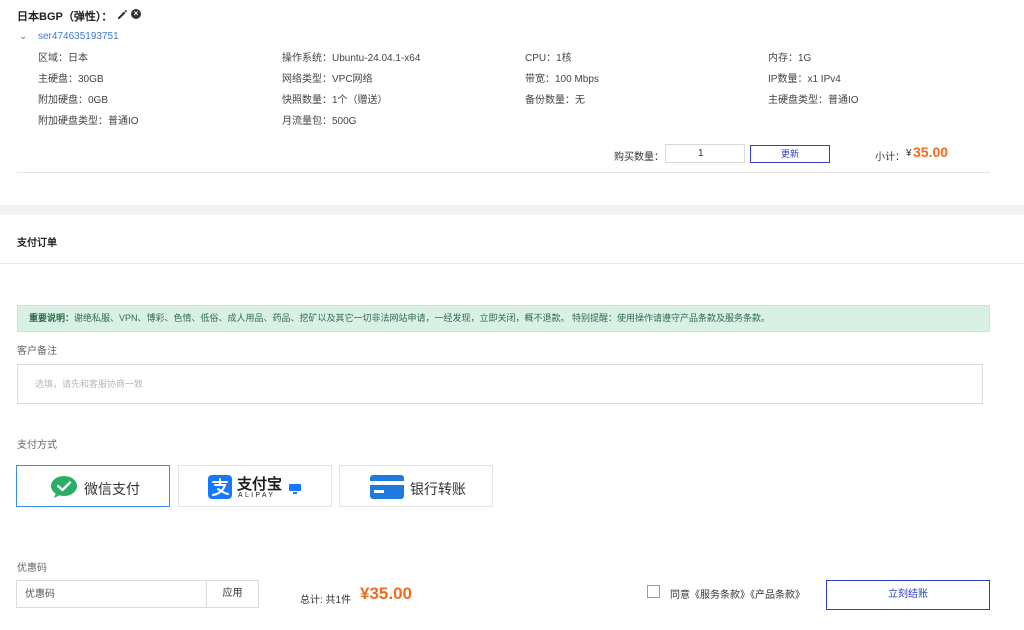  Describe the element at coordinates (136, 14) in the screenshot. I see `close-circle-icon: ×` at that location.